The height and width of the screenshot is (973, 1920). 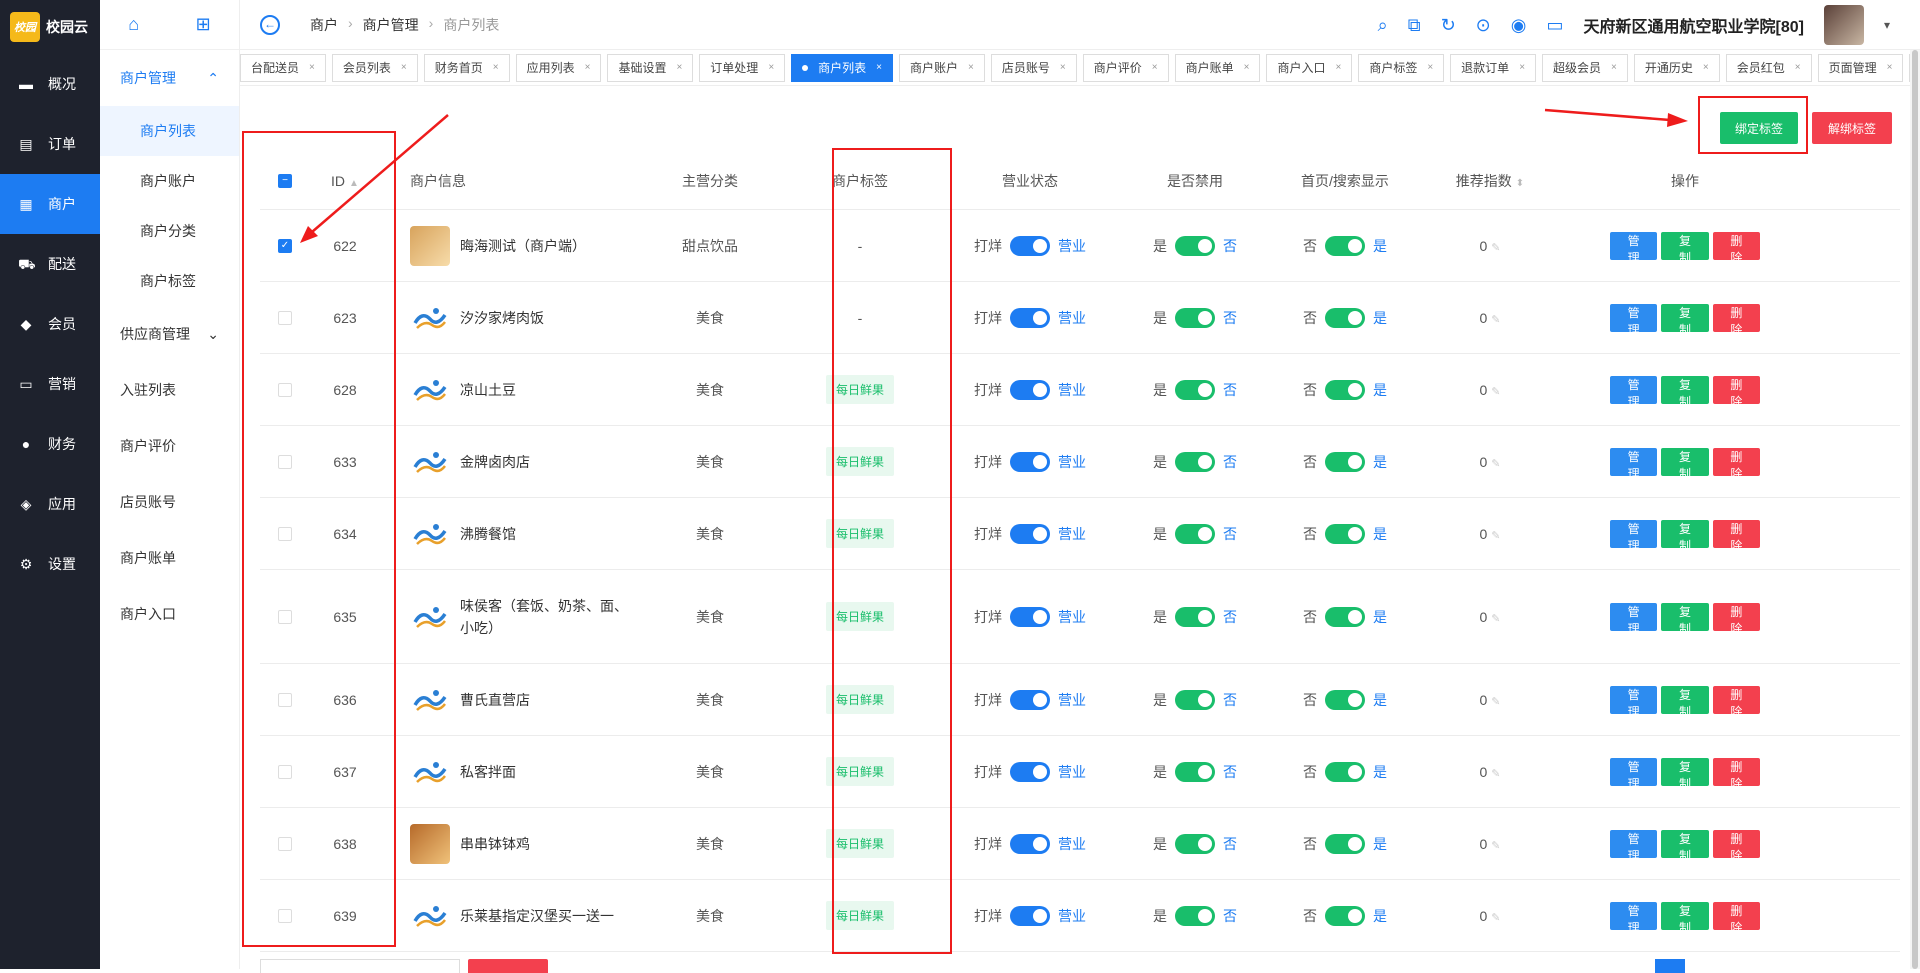 I want to click on tab-item: 退款订单 ×, so click(x=1493, y=67).